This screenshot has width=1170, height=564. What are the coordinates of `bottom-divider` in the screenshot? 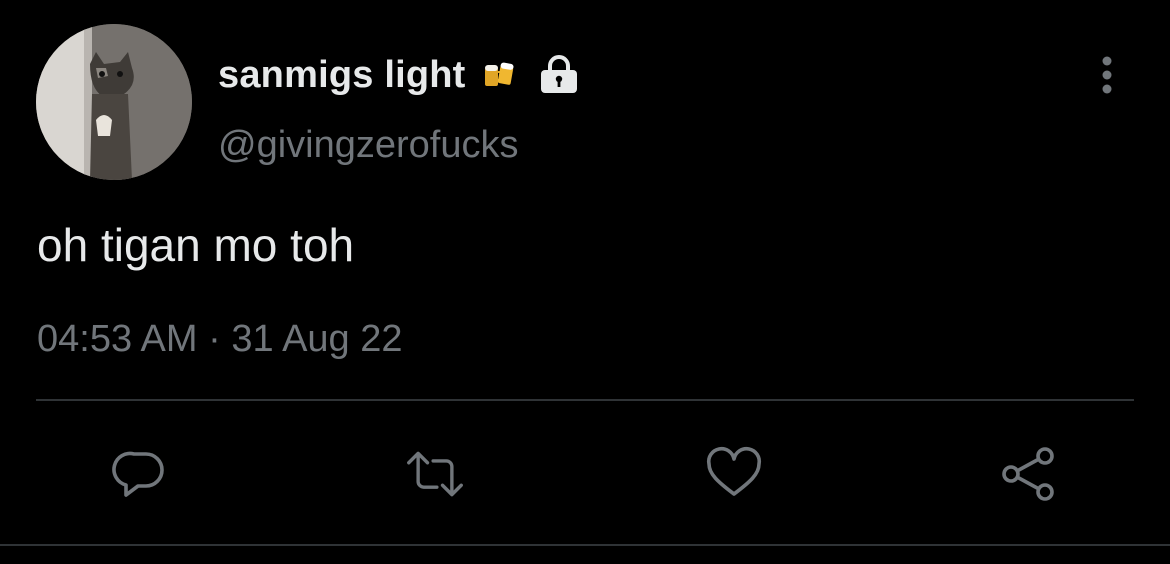 It's located at (585, 545).